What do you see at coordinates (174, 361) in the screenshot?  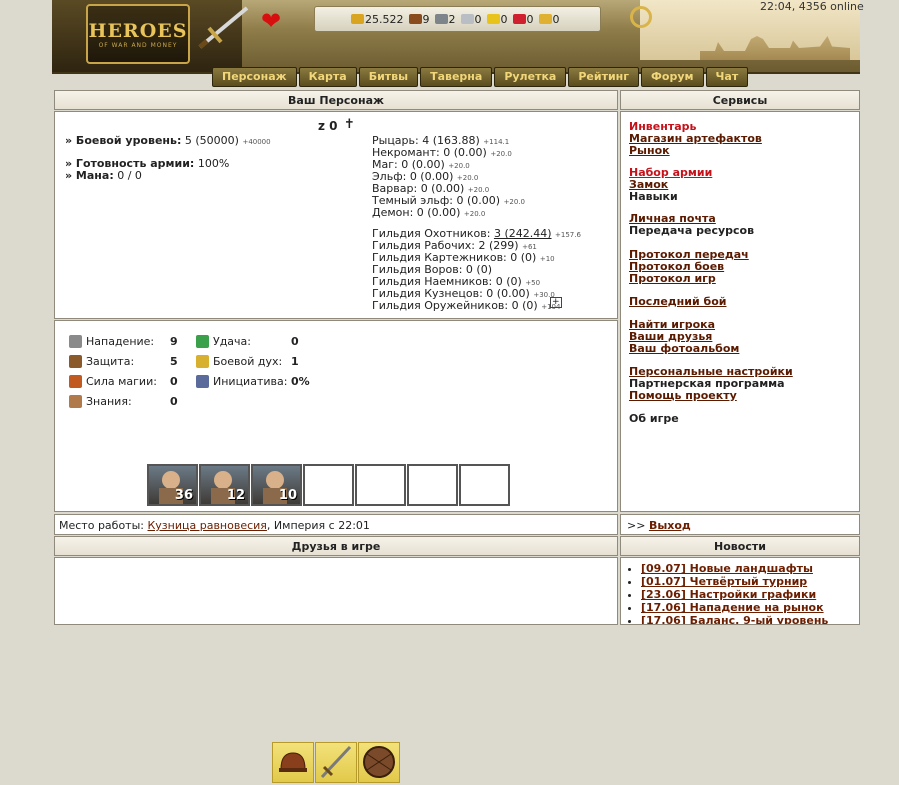 I see `attribute-value: 5` at bounding box center [174, 361].